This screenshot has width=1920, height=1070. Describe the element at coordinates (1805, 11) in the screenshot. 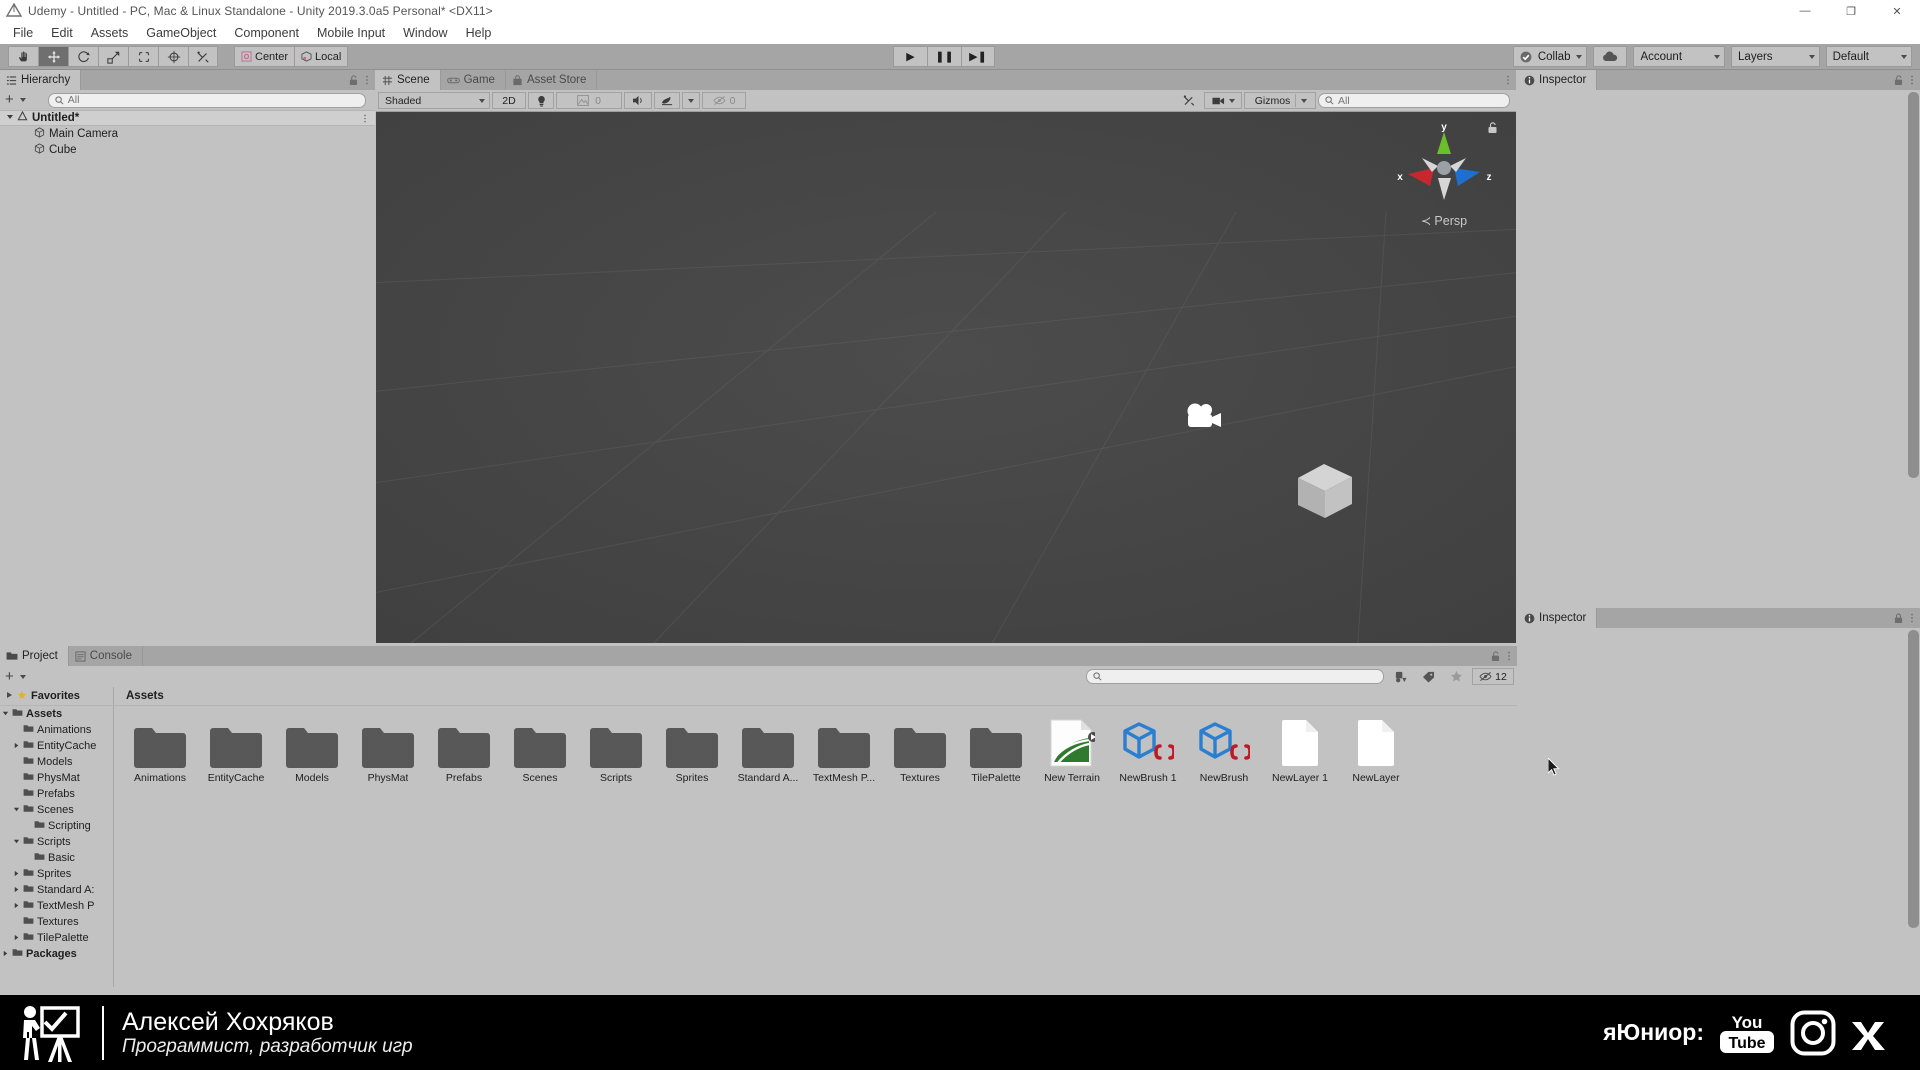

I see `minimize-button: —` at that location.